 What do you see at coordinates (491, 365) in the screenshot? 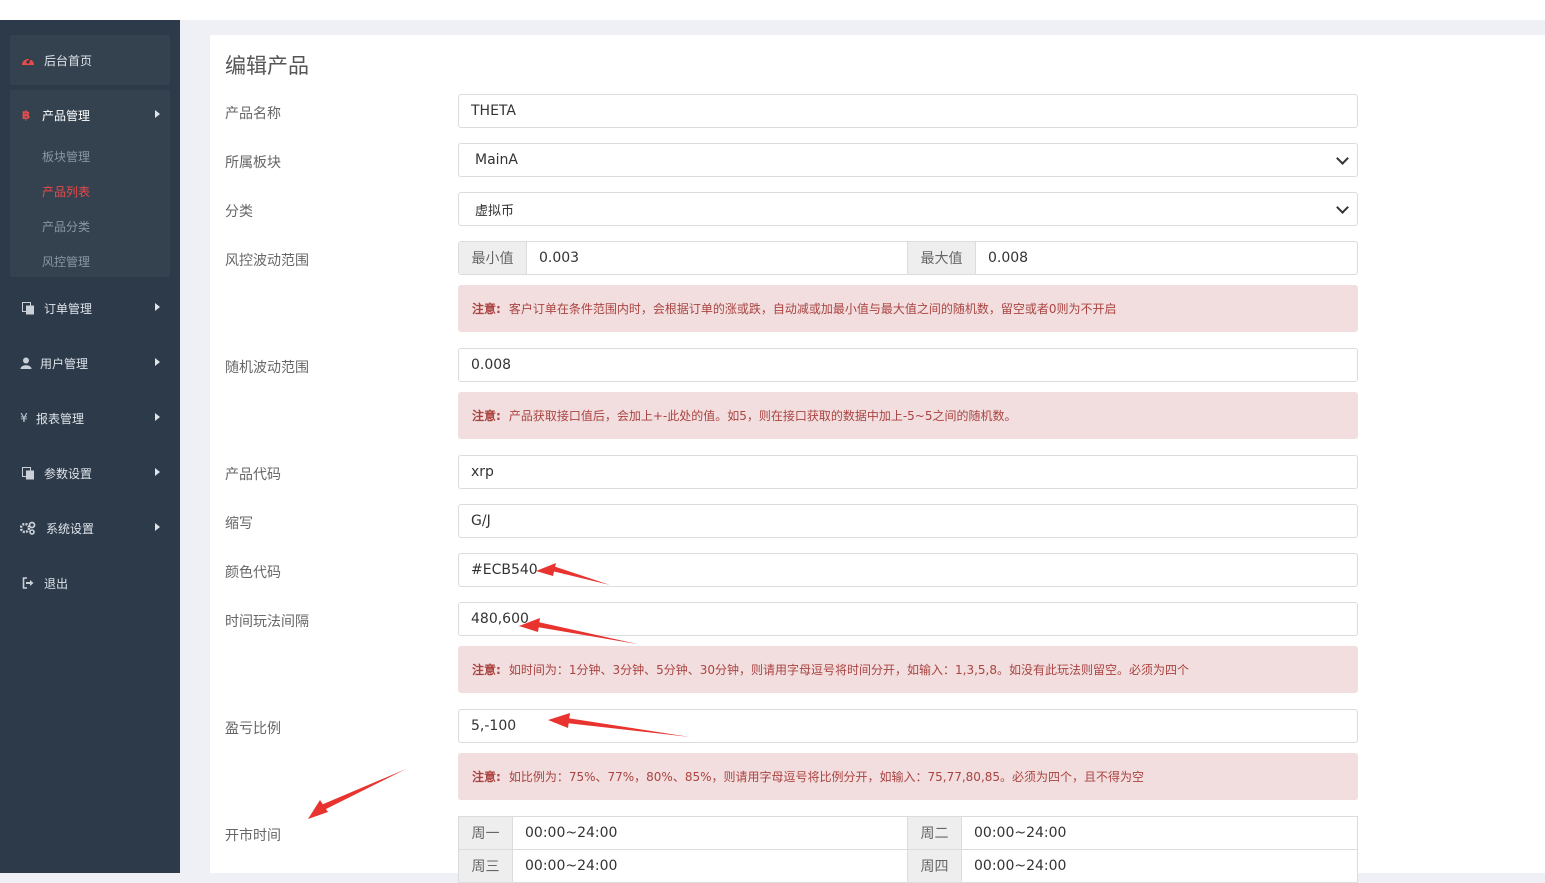
I see `random-range-value: 0.008` at bounding box center [491, 365].